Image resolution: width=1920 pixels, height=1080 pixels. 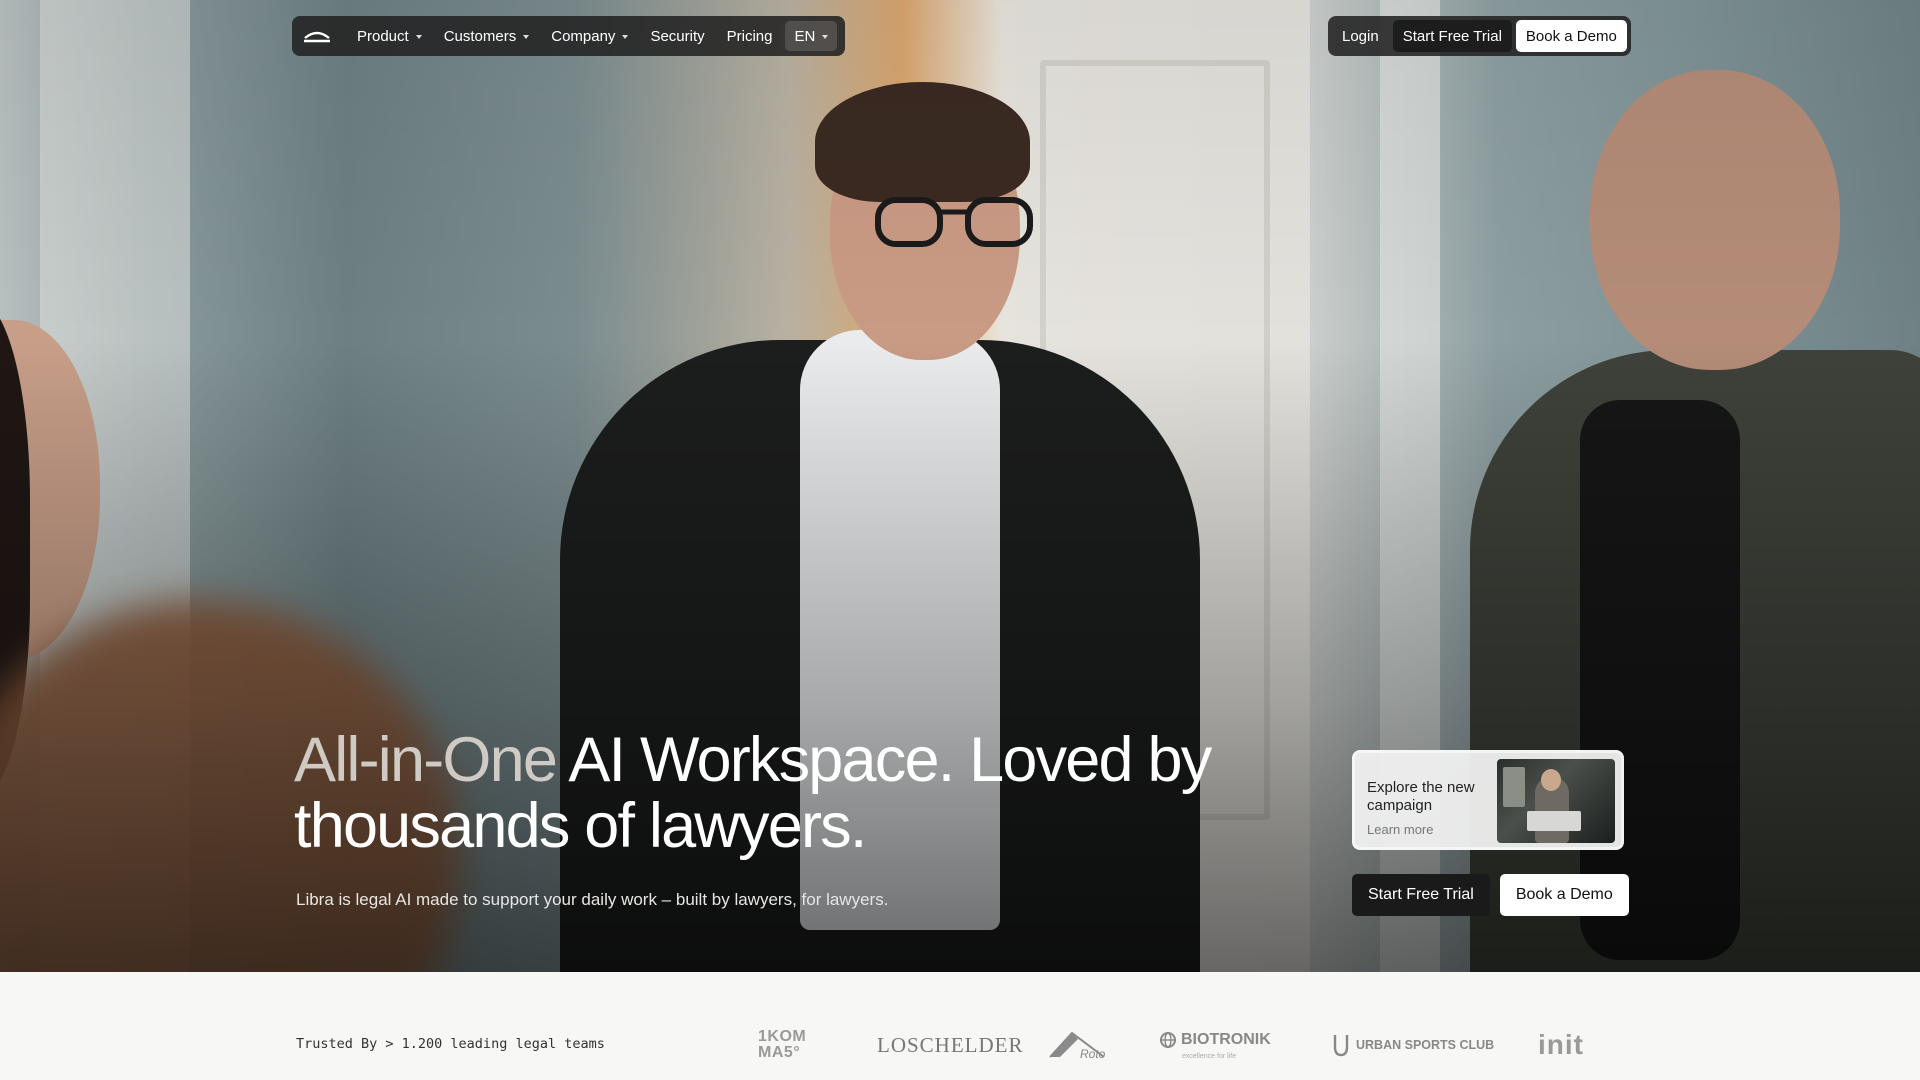 What do you see at coordinates (805, 36) in the screenshot?
I see `language-label: EN` at bounding box center [805, 36].